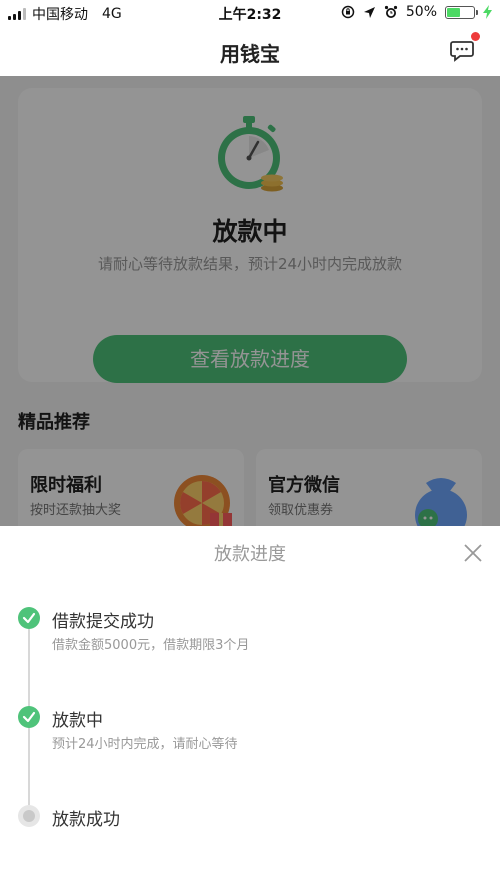 This screenshot has width=500, height=889. Describe the element at coordinates (103, 622) in the screenshot. I see `step-title: 借款提交成功` at that location.